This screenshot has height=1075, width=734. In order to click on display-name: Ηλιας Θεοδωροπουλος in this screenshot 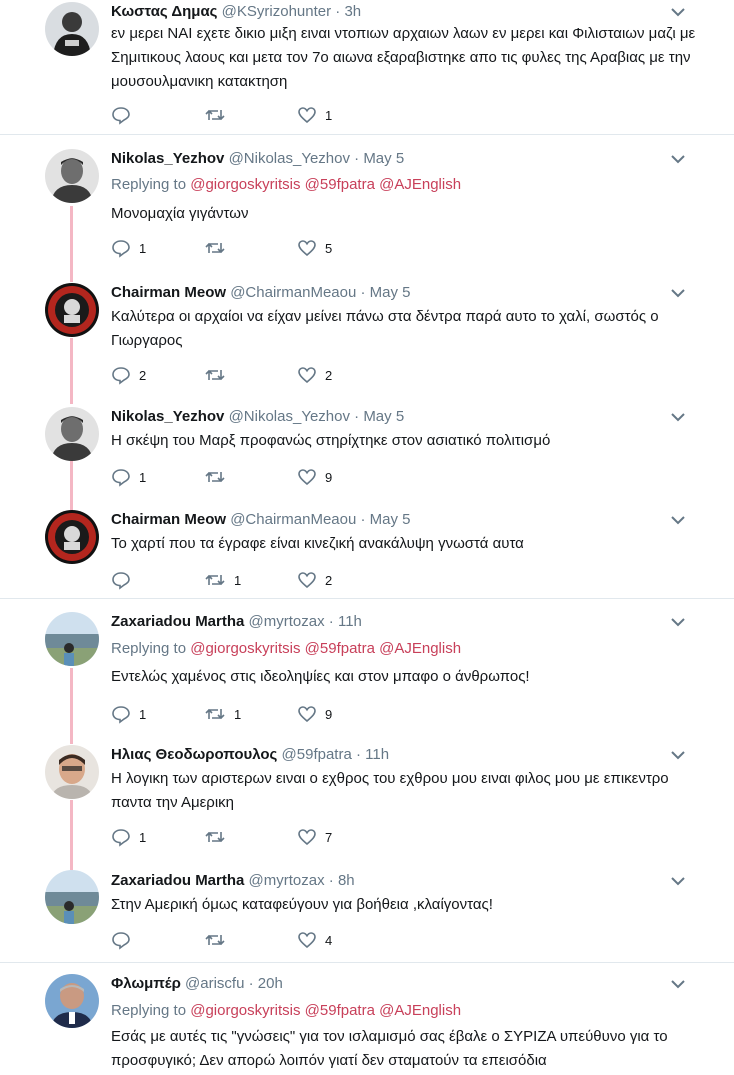, I will do `click(194, 754)`.